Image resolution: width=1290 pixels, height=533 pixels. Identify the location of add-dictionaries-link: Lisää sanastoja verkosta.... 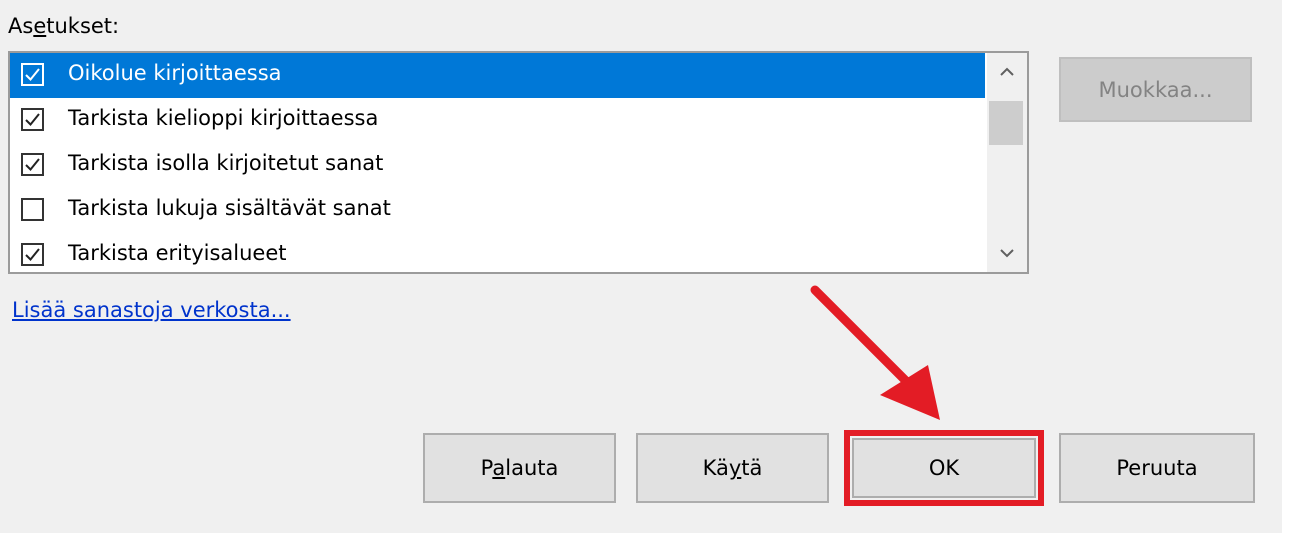
(151, 310).